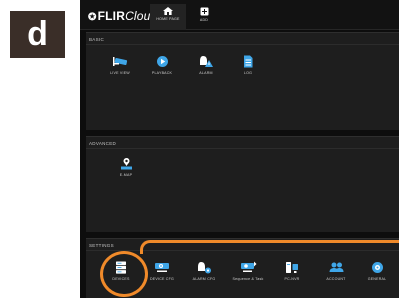 This screenshot has width=399, height=298. I want to click on alarm-config-icon, so click(204, 268).